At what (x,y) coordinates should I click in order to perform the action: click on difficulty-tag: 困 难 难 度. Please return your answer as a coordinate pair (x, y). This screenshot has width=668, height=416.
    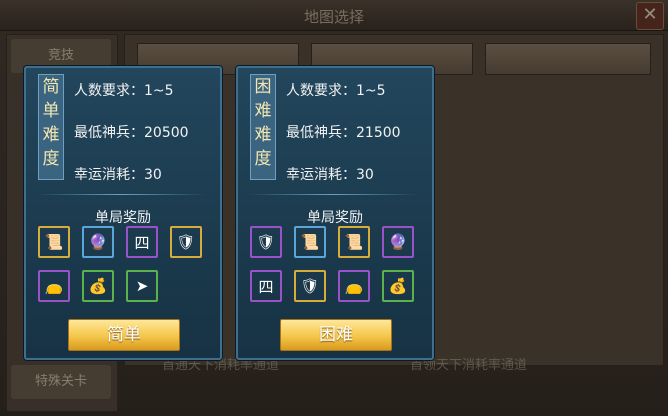
    Looking at the image, I should click on (263, 127).